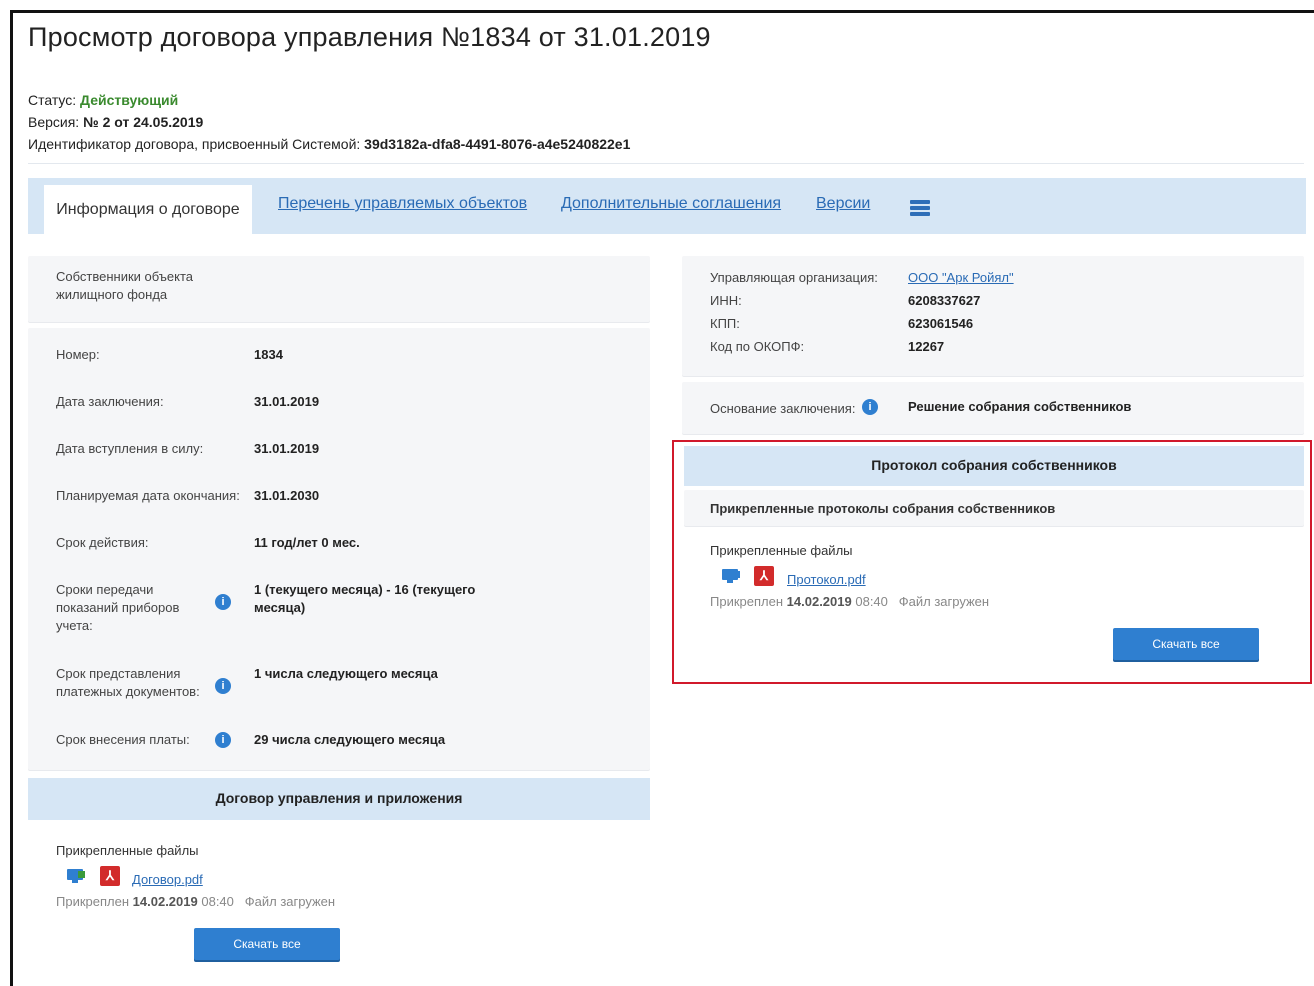  Describe the element at coordinates (128, 682) in the screenshot. I see `field-label-payment-docs: Срок представления платежных документов:` at that location.